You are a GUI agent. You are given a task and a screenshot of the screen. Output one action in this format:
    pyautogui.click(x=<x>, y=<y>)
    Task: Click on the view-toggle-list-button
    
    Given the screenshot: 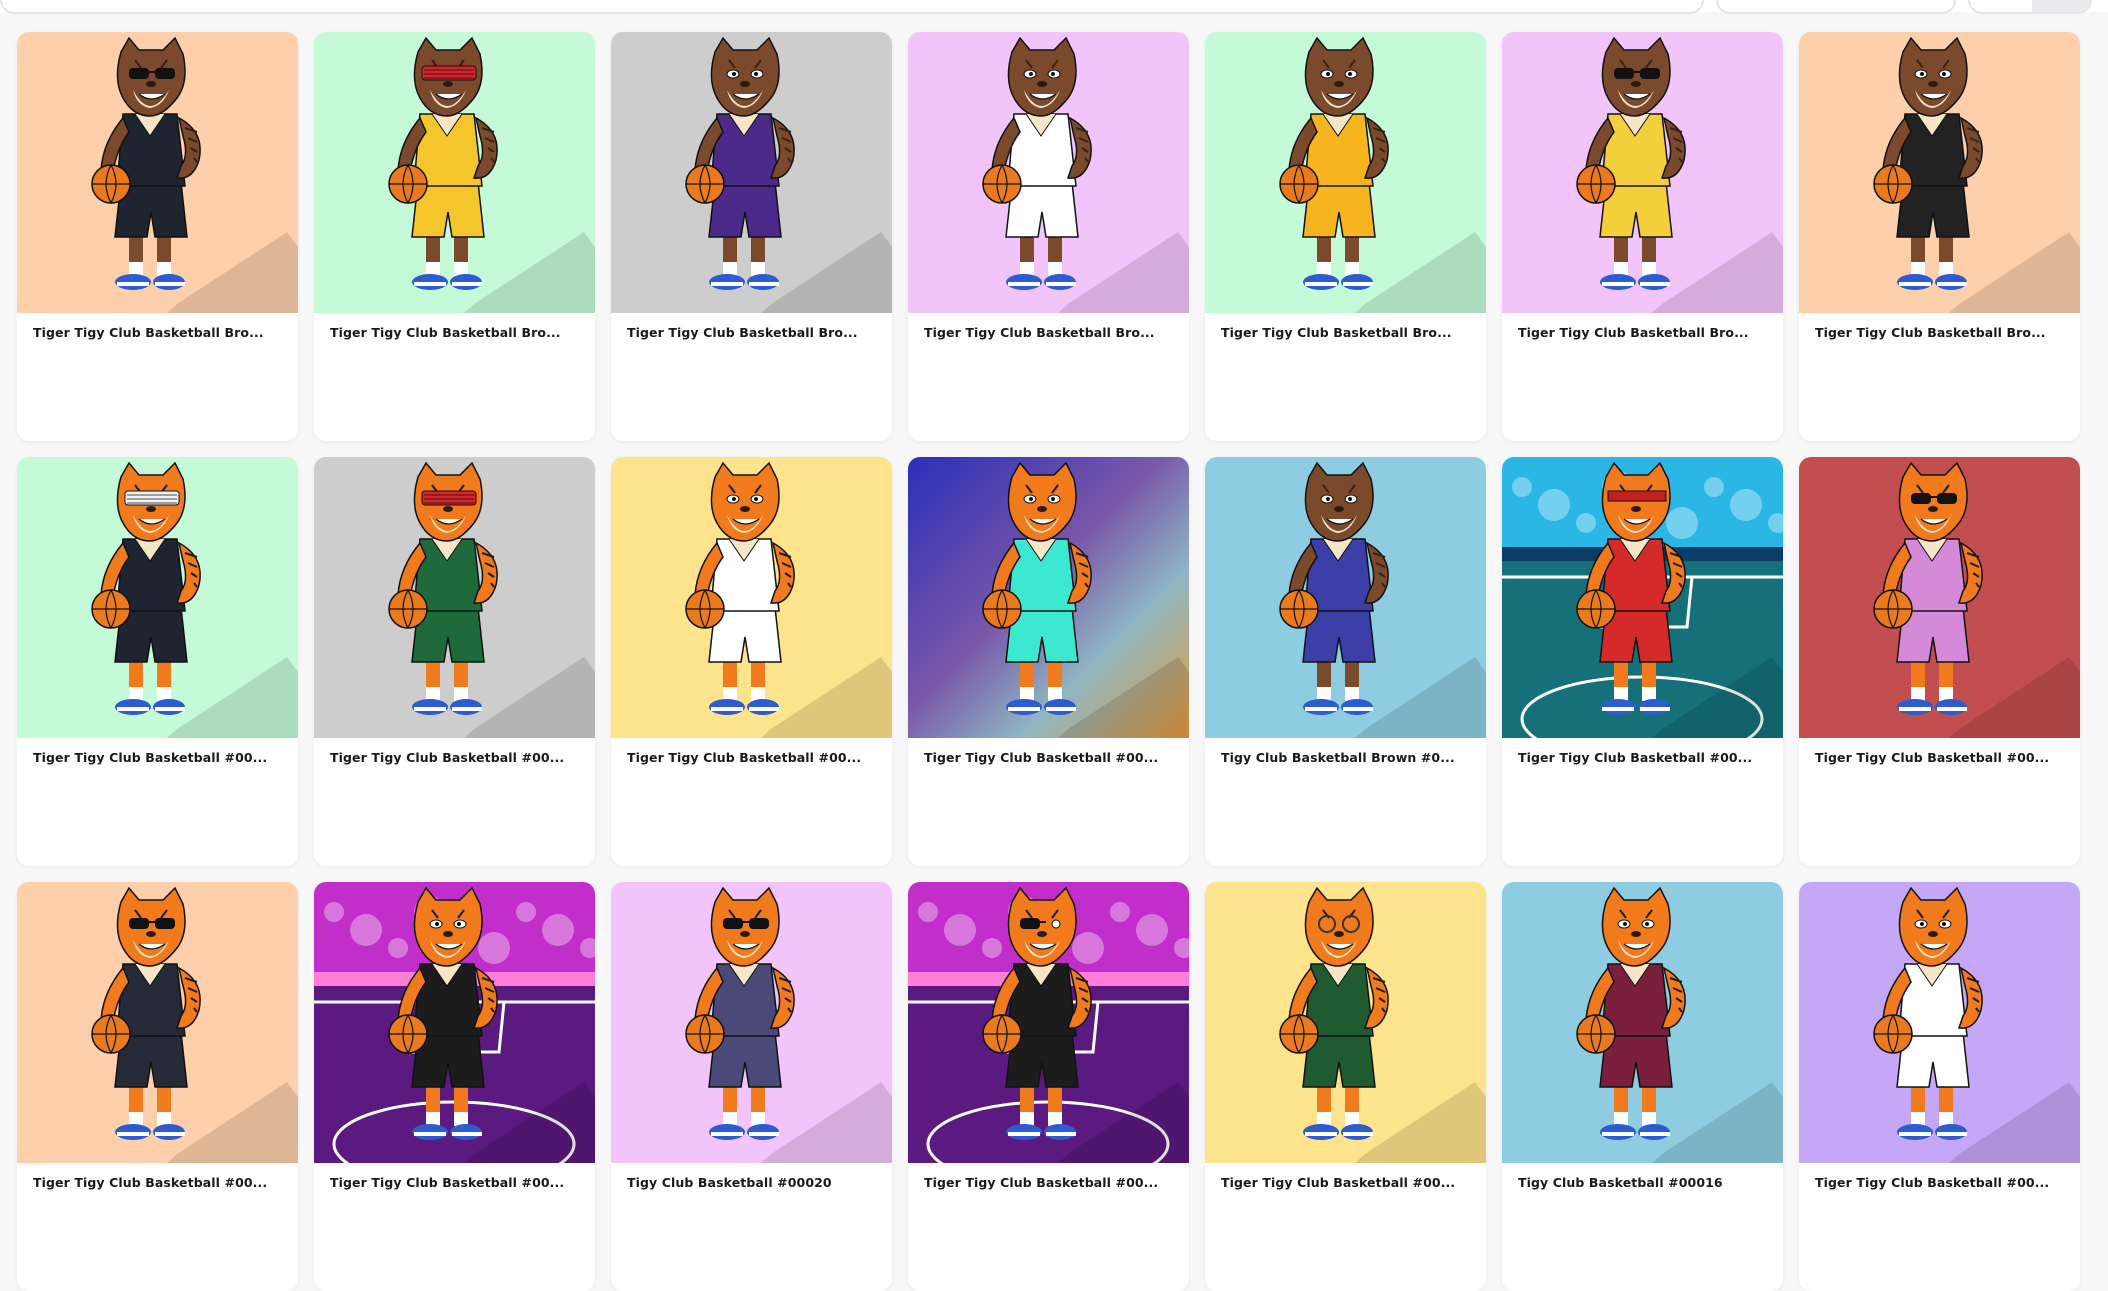 What is the action you would take?
    pyautogui.click(x=1999, y=6)
    